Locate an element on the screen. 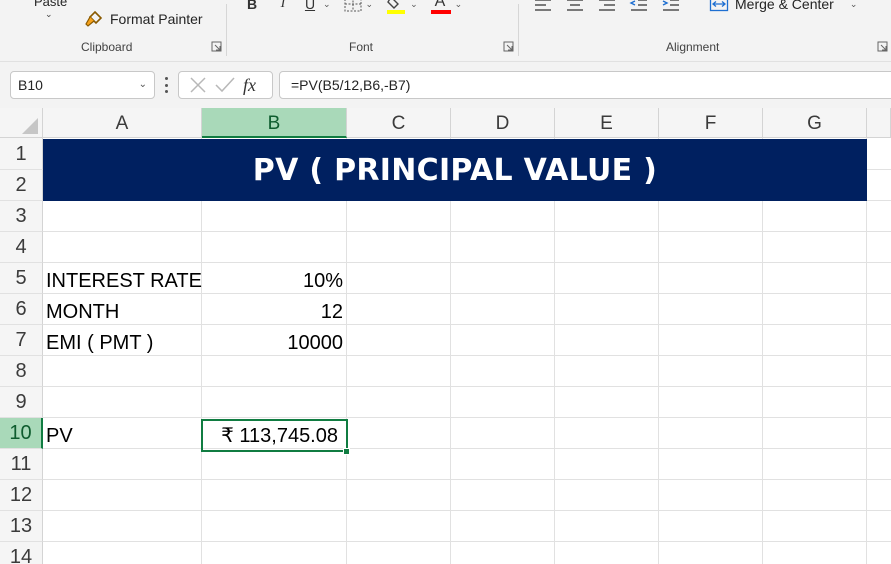  merge-and-center-label: Merge & Center is located at coordinates (784, 6).